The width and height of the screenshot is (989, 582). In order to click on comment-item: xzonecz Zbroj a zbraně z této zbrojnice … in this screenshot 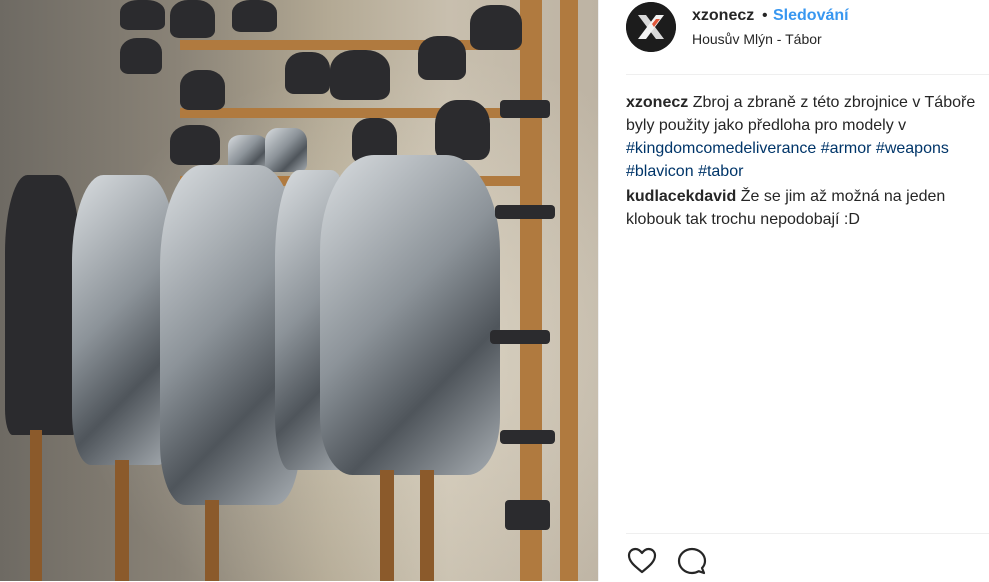, I will do `click(806, 137)`.